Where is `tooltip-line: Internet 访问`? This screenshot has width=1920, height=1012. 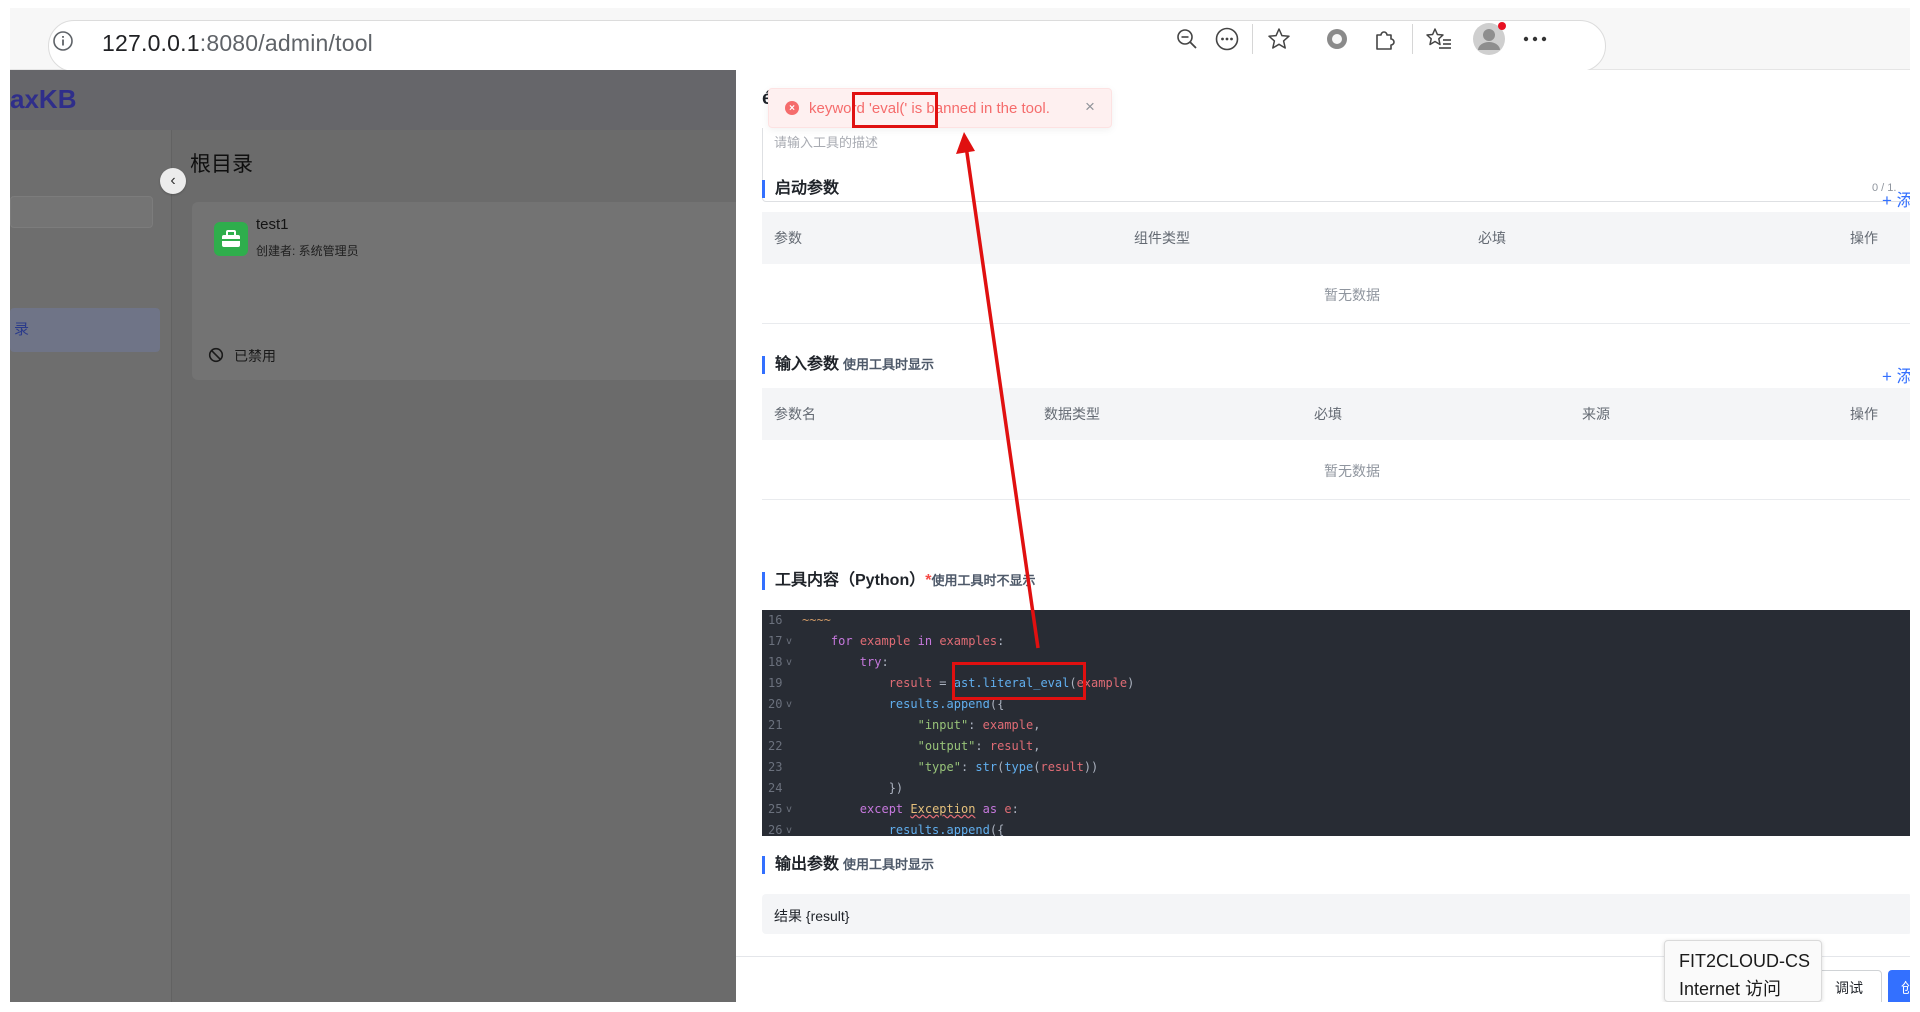 tooltip-line: Internet 访问 is located at coordinates (1730, 989).